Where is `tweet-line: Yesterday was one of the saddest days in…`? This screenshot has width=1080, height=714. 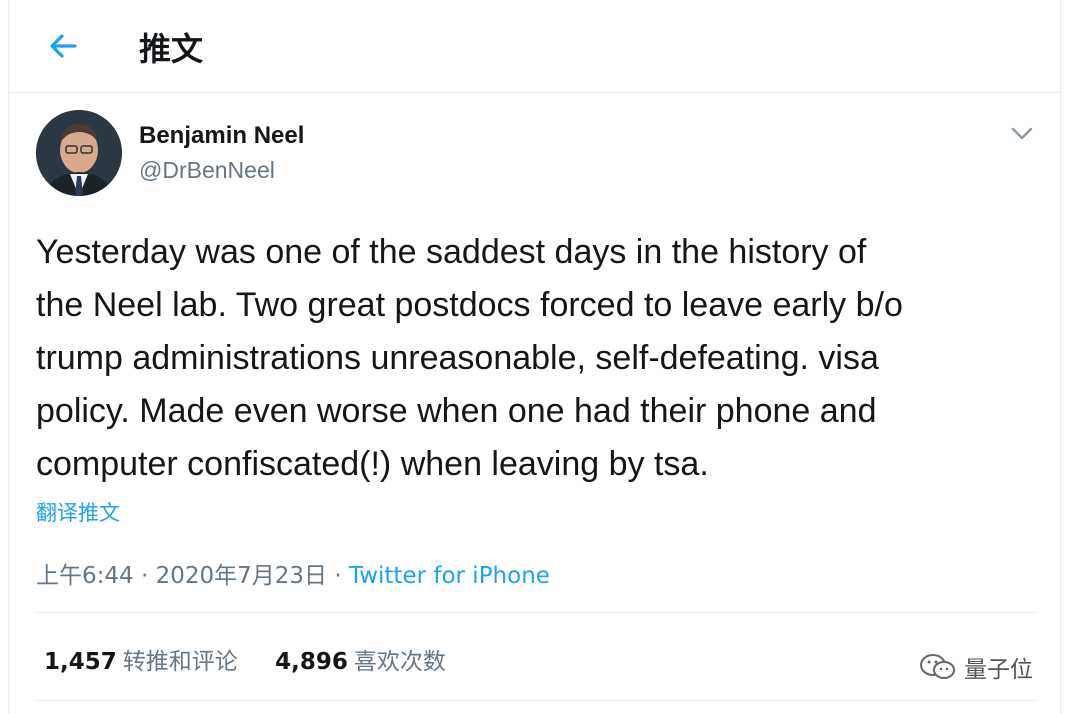 tweet-line: Yesterday was one of the saddest days in… is located at coordinates (451, 252).